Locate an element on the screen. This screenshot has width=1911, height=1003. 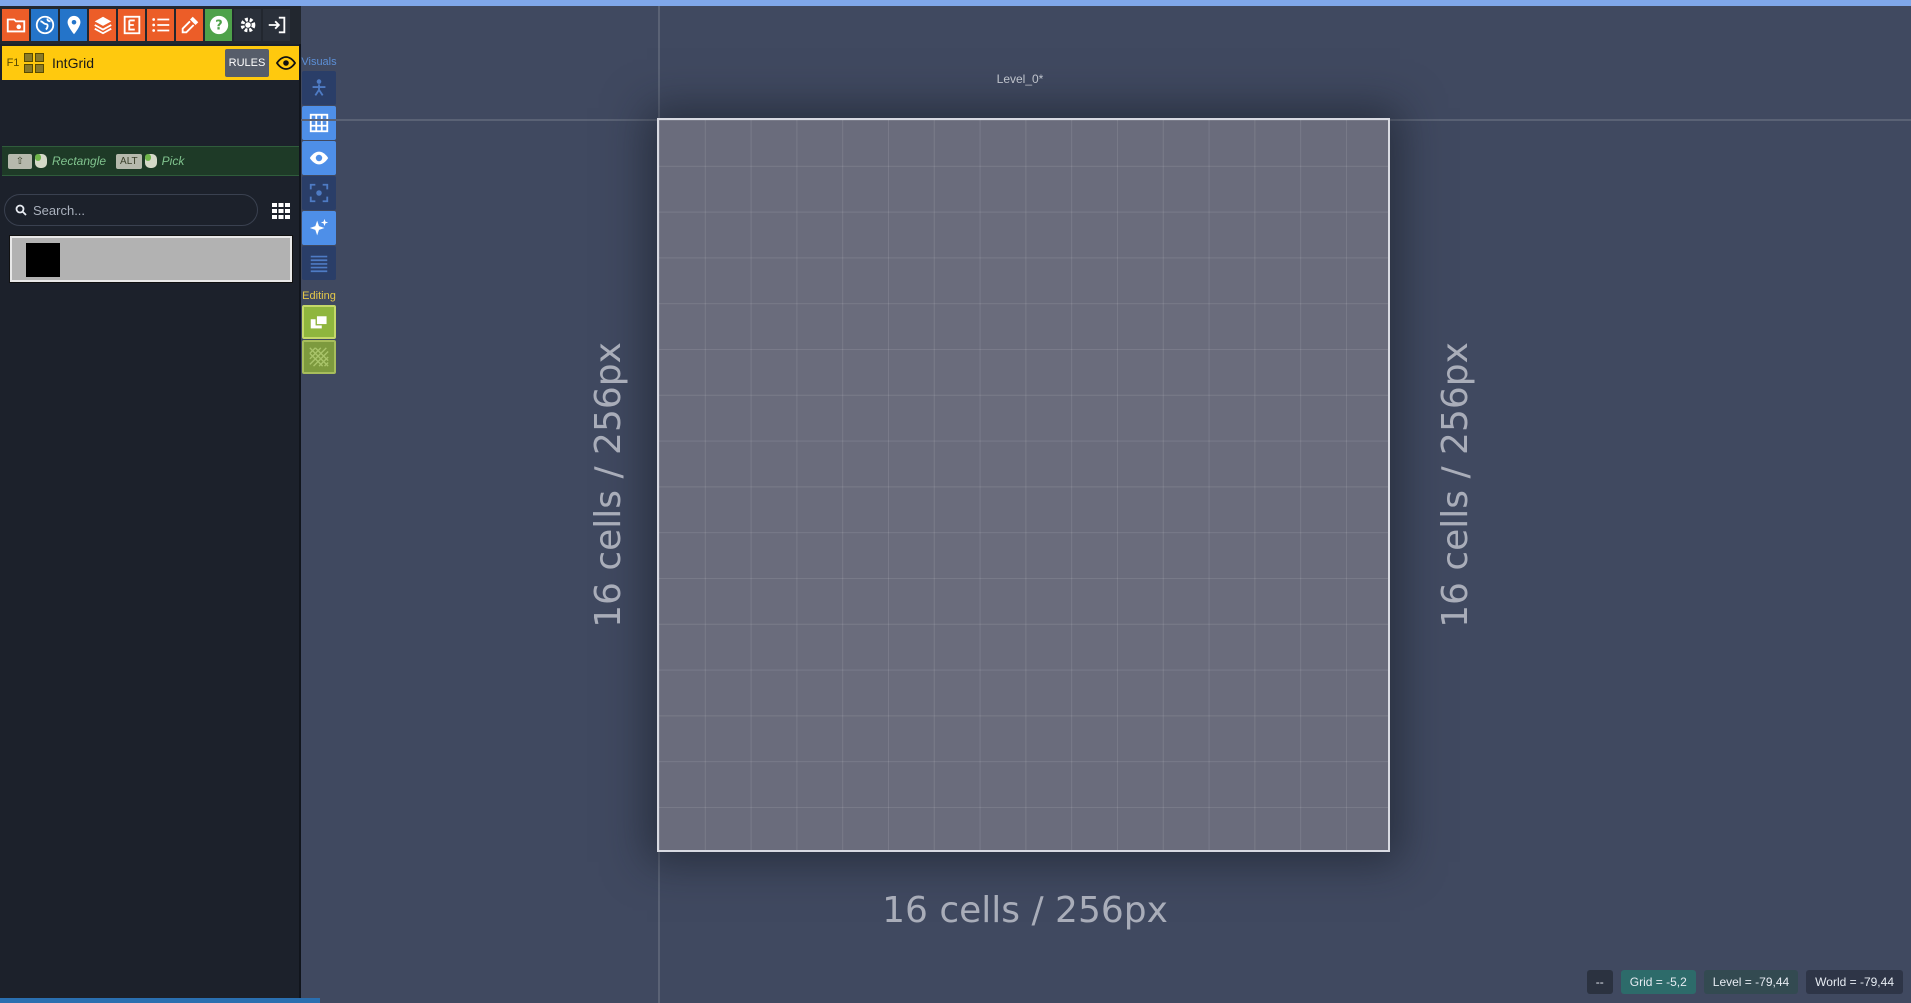
help-icon: ? is located at coordinates (218, 25).